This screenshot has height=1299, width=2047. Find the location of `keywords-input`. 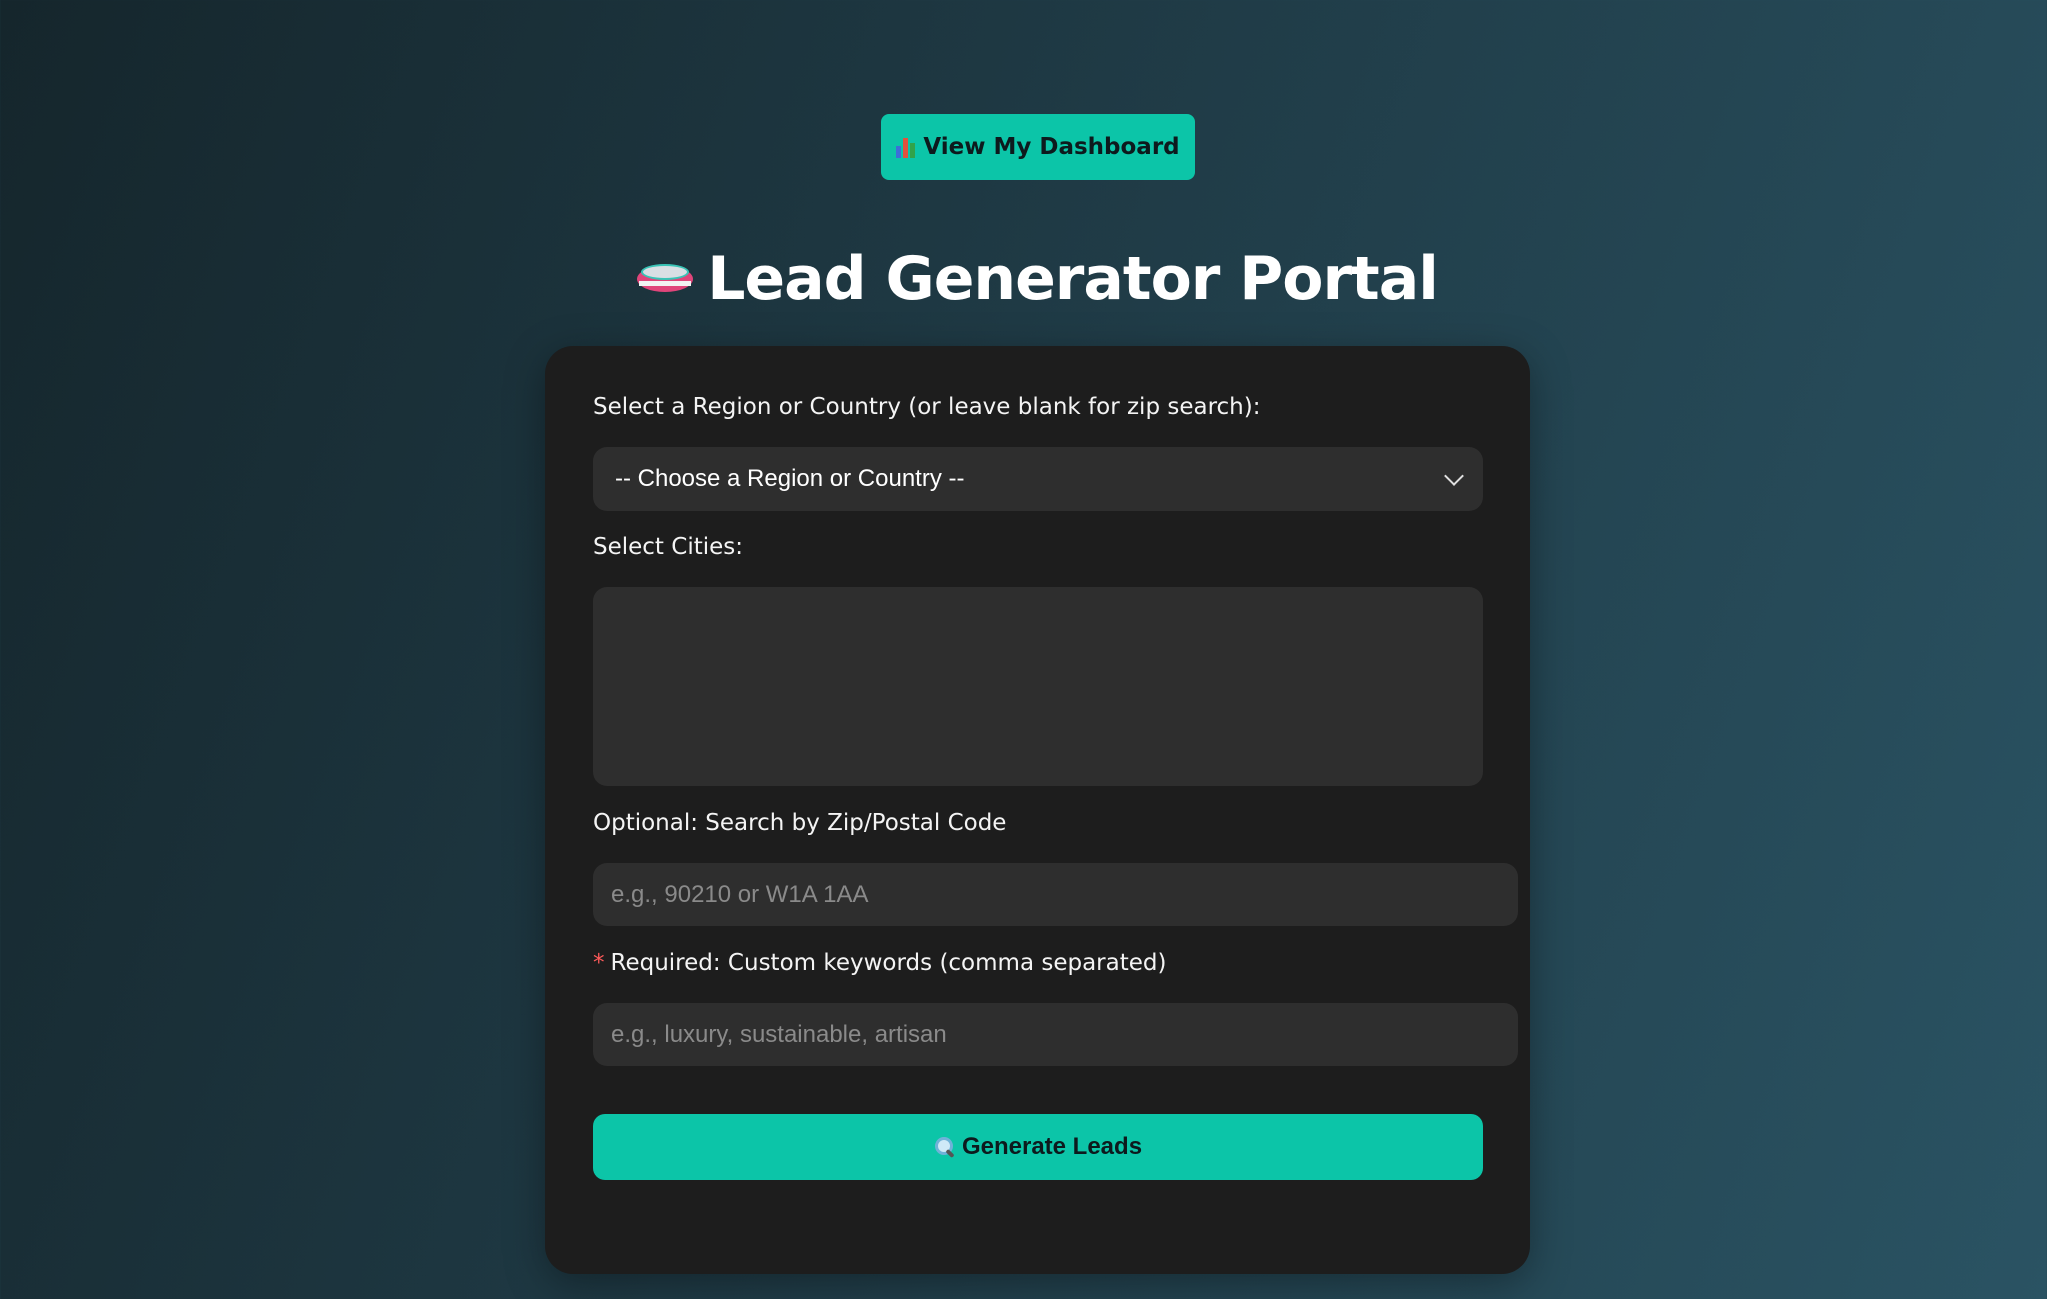

keywords-input is located at coordinates (1055, 1034).